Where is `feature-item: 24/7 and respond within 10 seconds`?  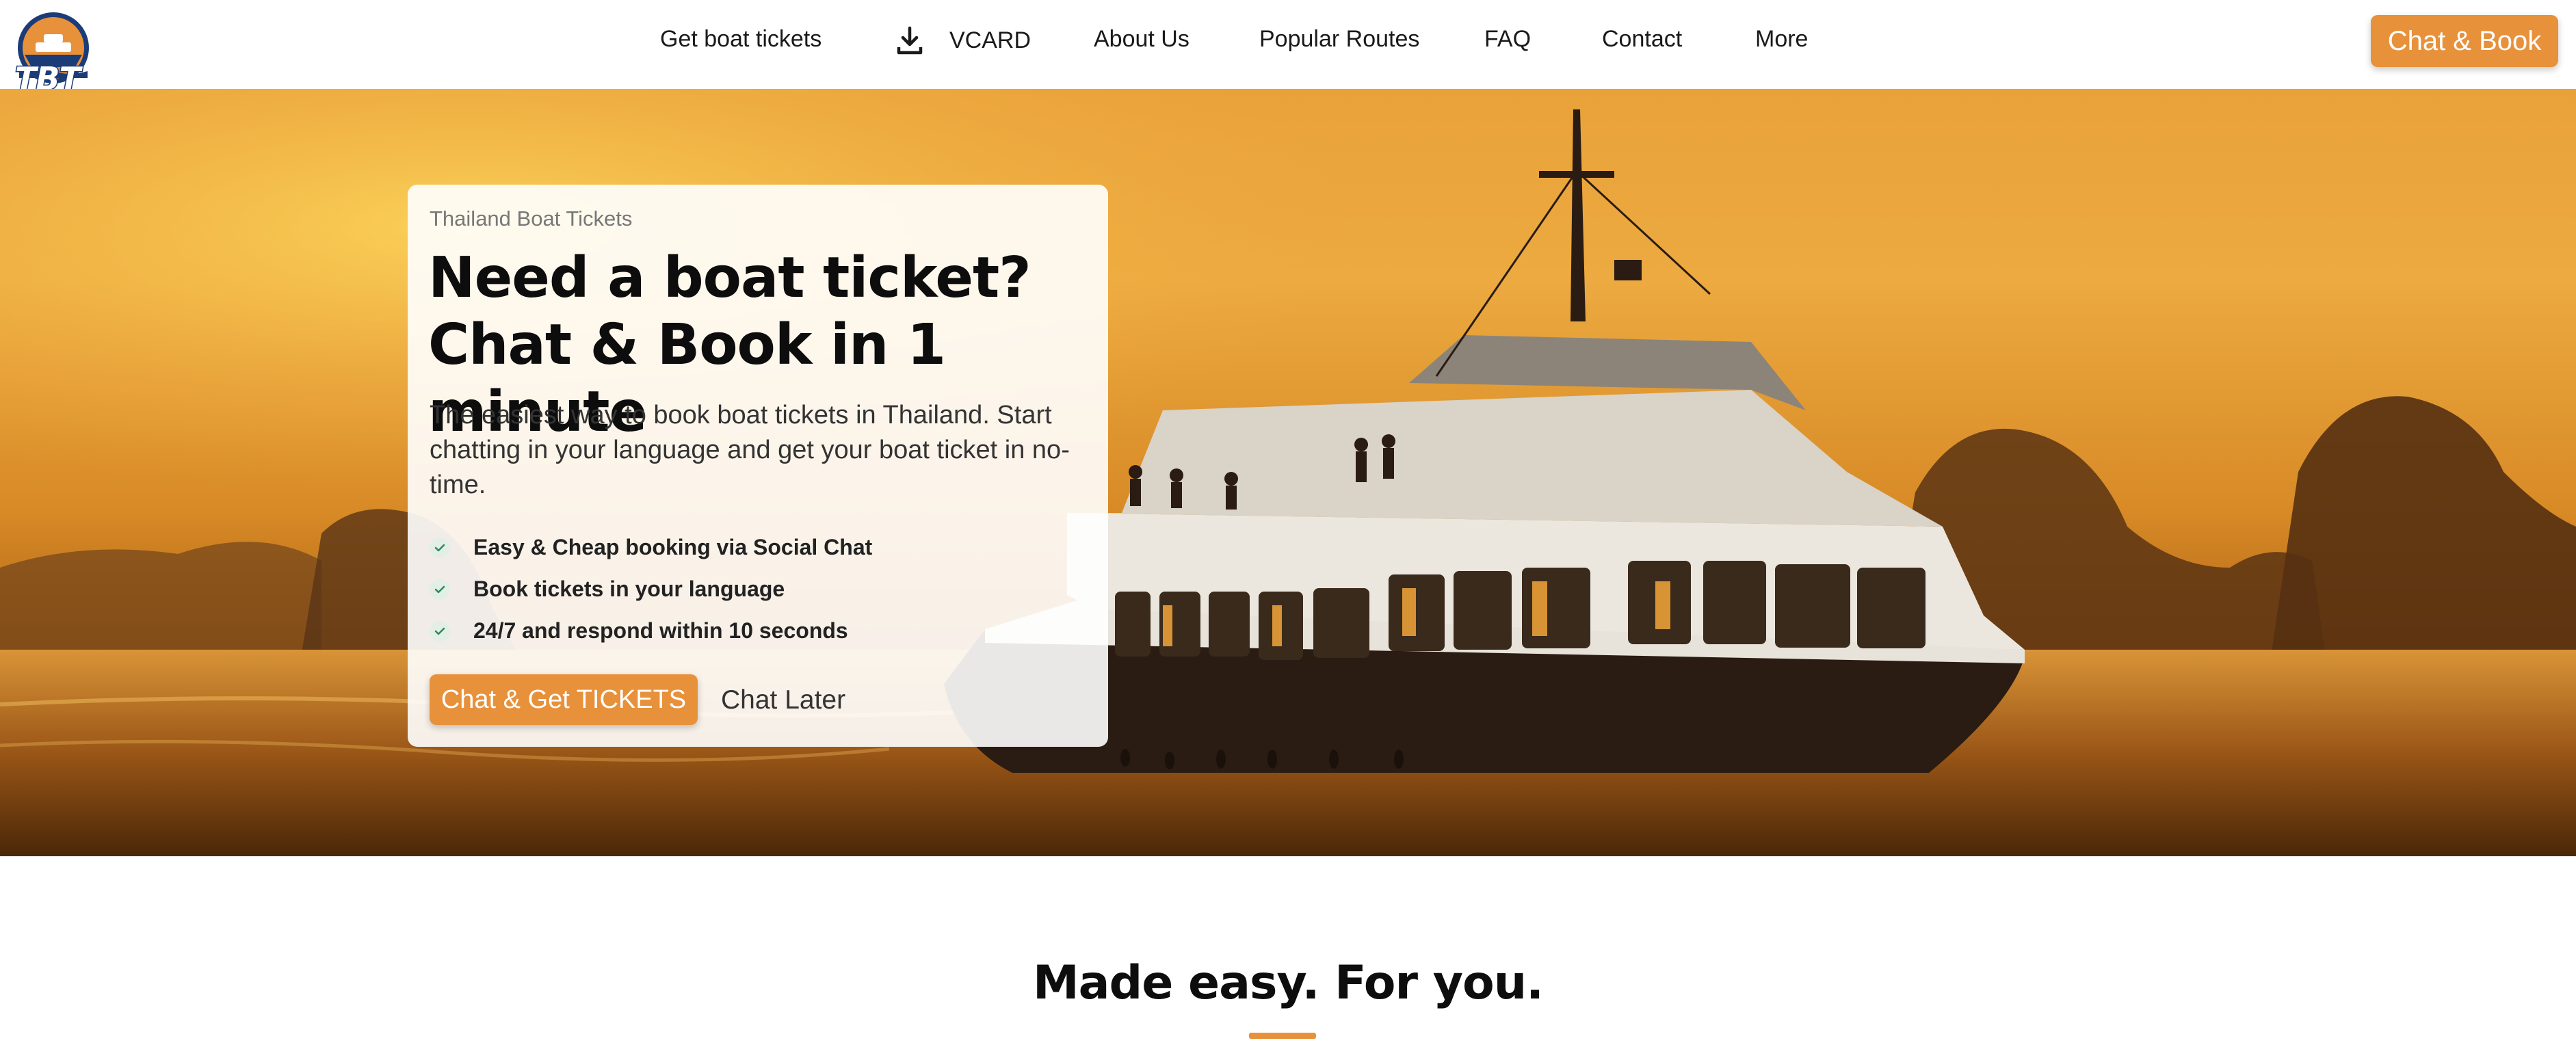
feature-item: 24/7 and respond within 10 seconds is located at coordinates (651, 631).